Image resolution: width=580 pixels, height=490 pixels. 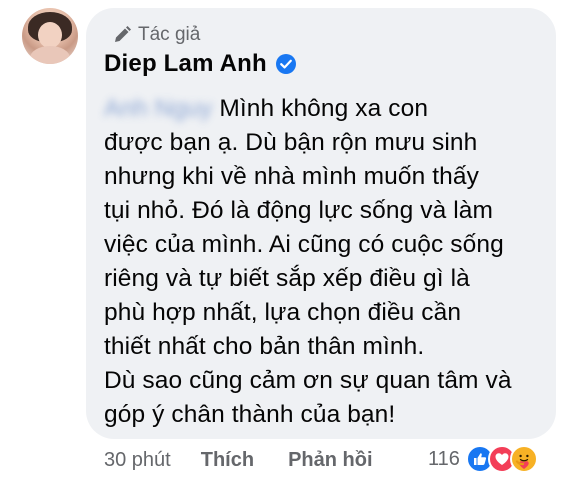 I want to click on author-badge-label: Tác giả, so click(x=169, y=34).